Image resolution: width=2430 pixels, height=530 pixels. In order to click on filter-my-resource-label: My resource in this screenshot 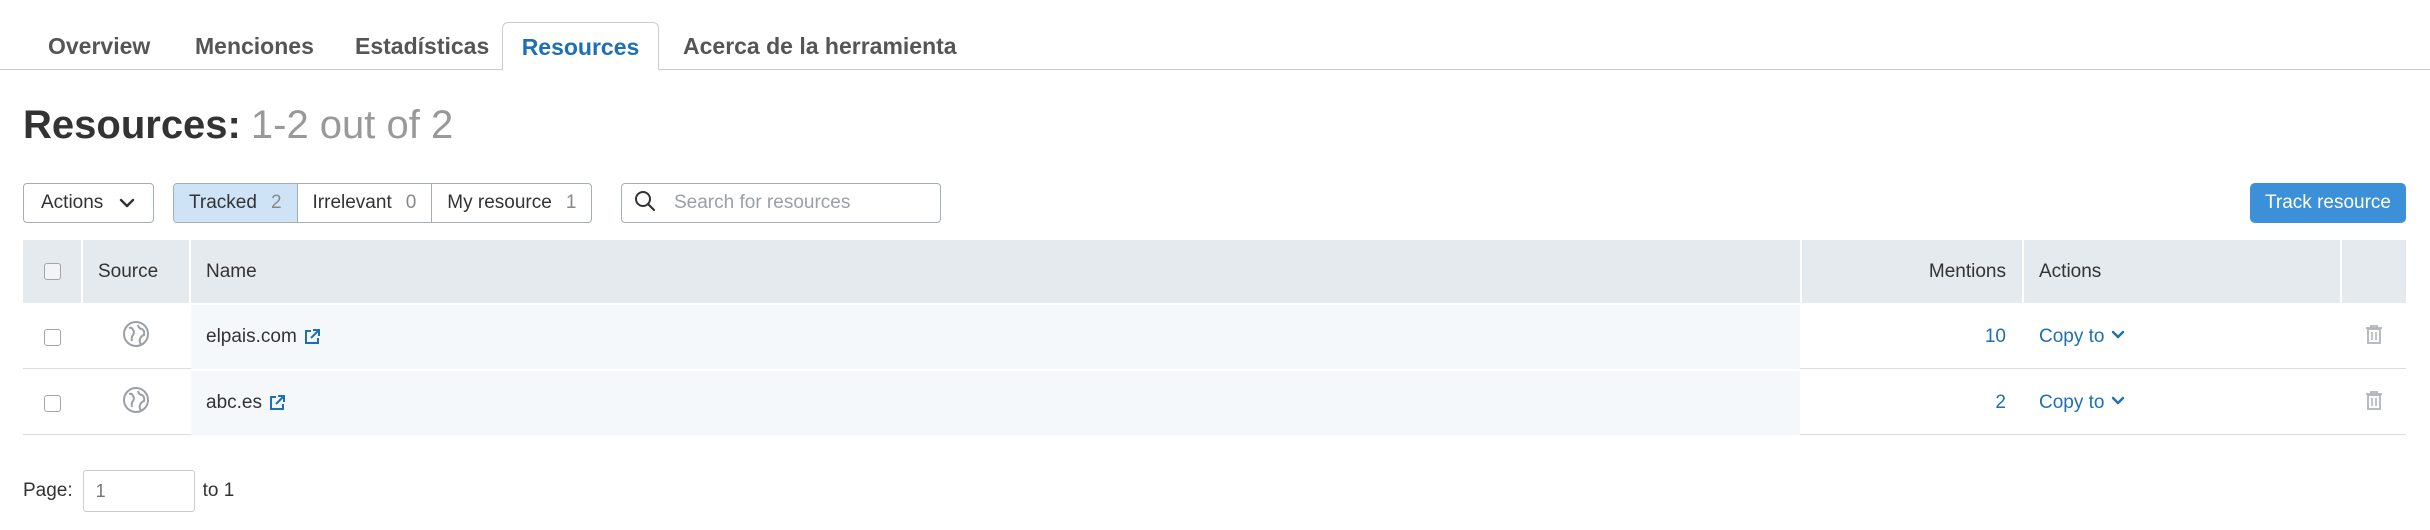, I will do `click(499, 202)`.